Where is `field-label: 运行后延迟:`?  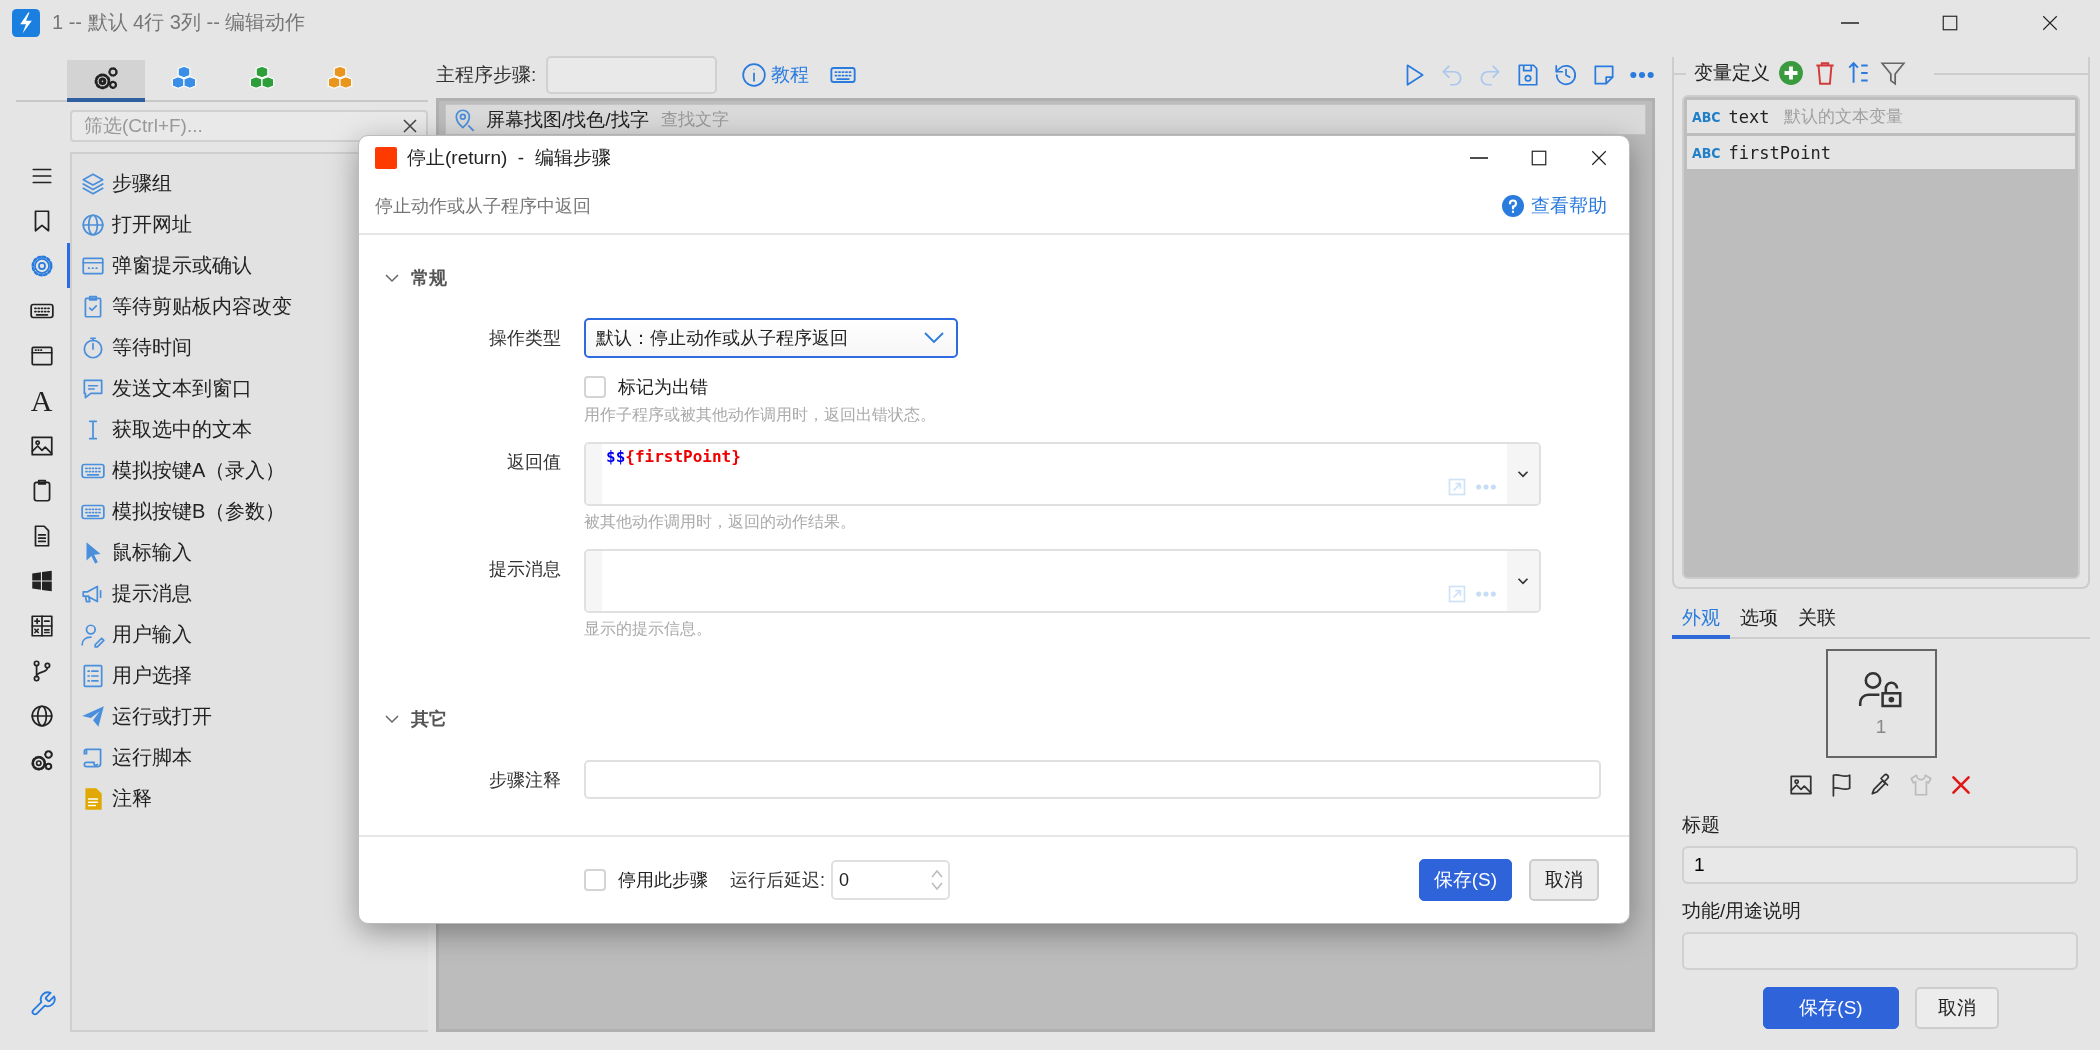
field-label: 运行后延迟: is located at coordinates (777, 880).